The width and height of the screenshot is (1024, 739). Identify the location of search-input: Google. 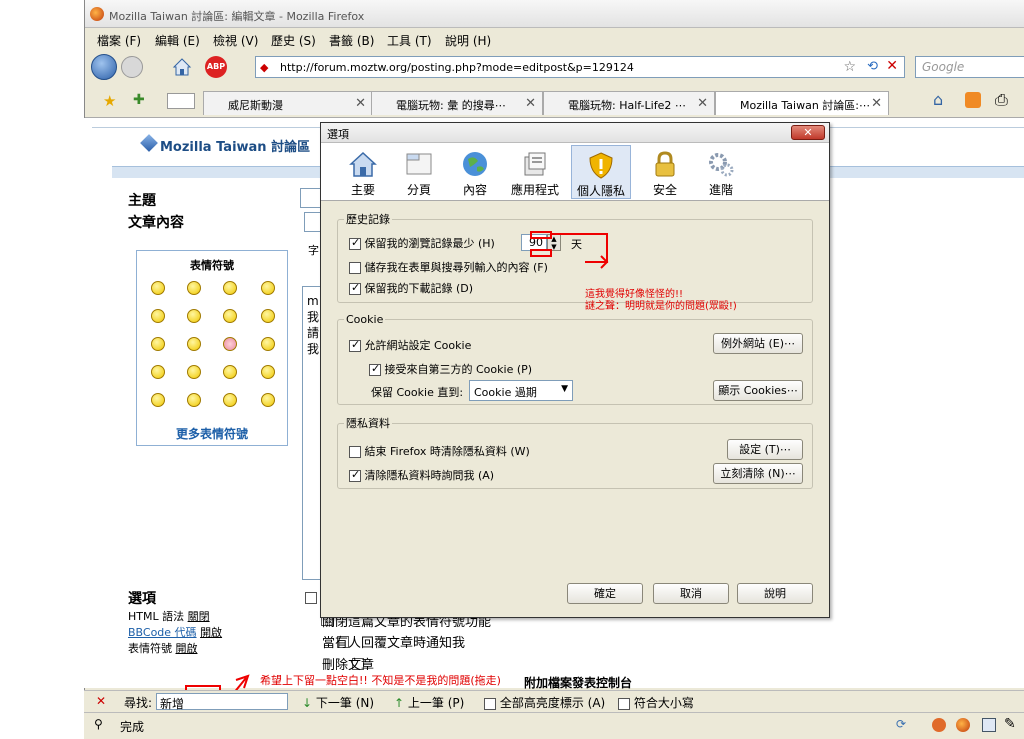
(969, 67).